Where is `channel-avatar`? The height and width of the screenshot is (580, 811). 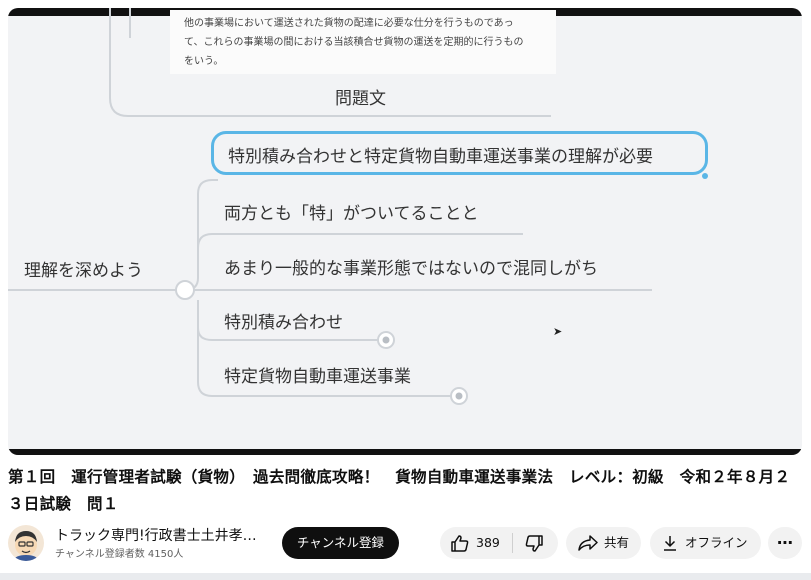
channel-avatar is located at coordinates (26, 543).